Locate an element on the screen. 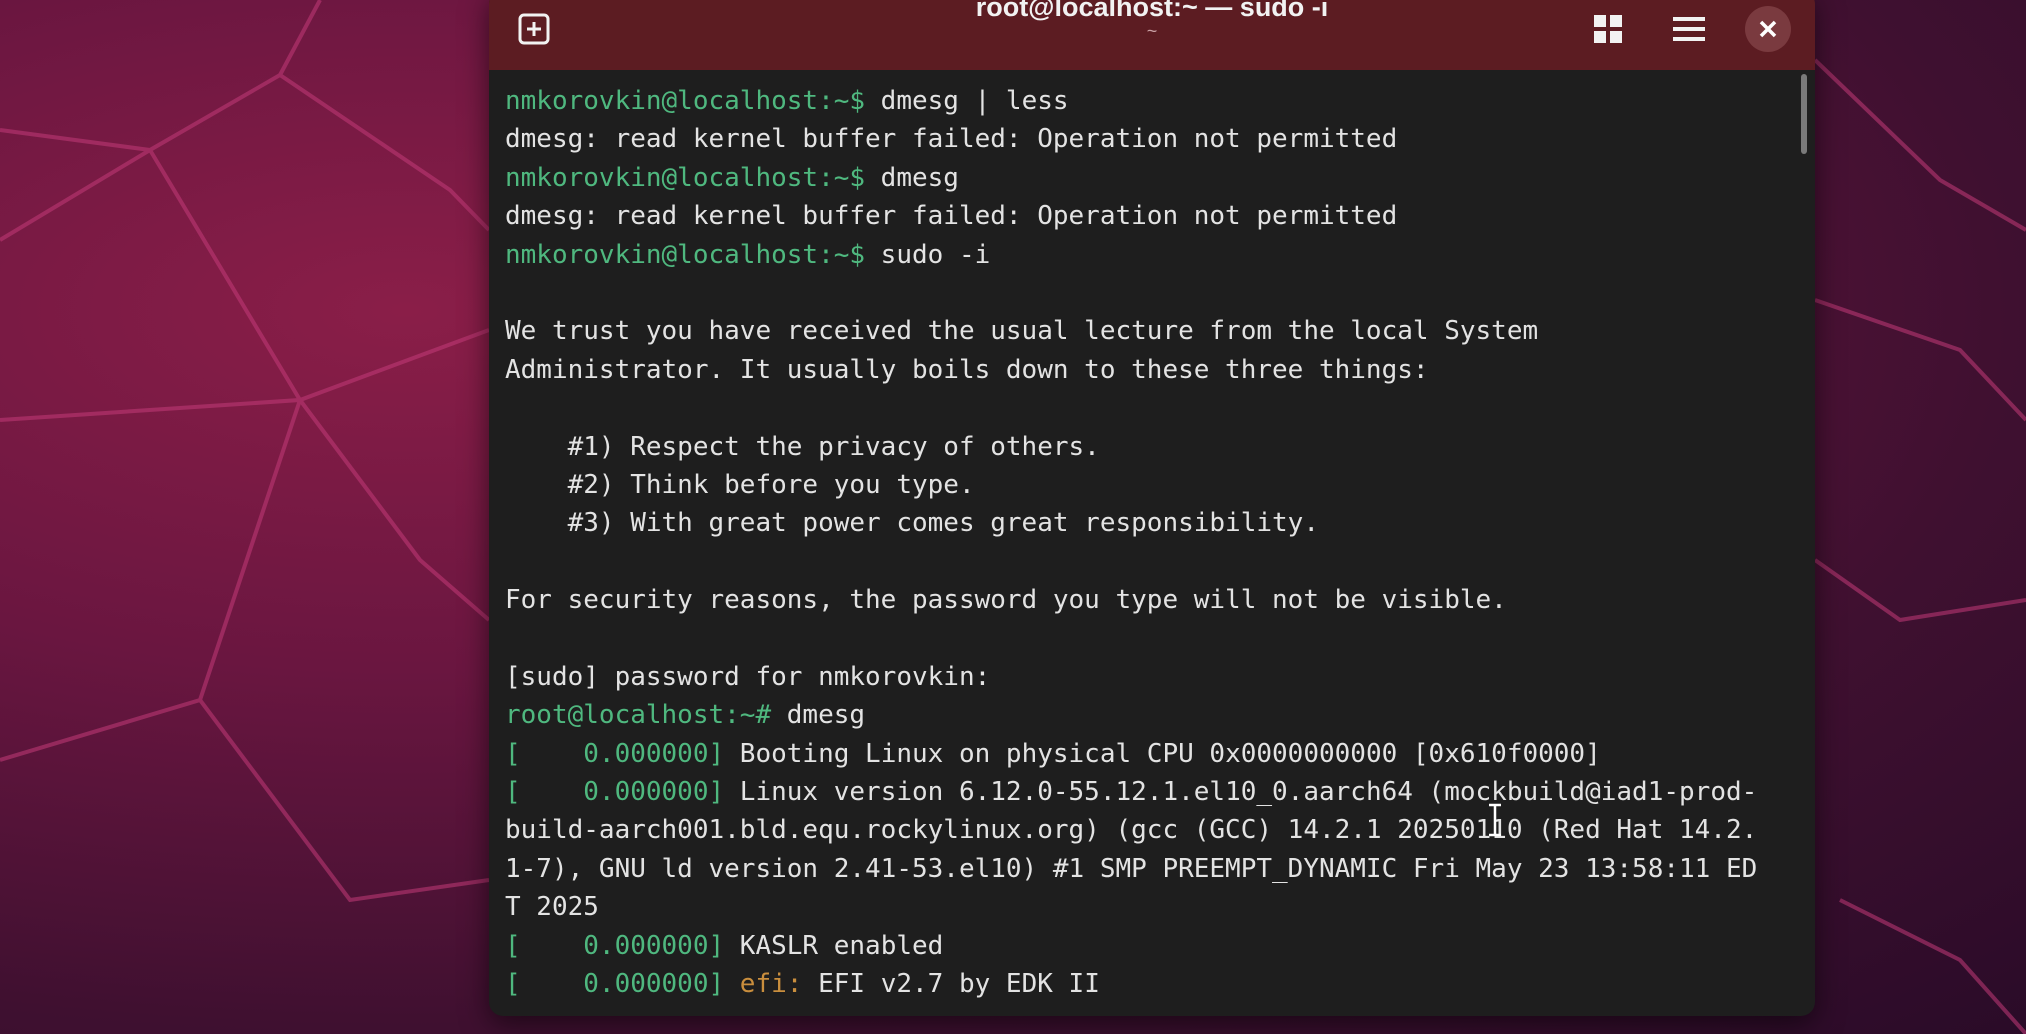 The width and height of the screenshot is (2026, 1034). new-tab-icon is located at coordinates (534, 29).